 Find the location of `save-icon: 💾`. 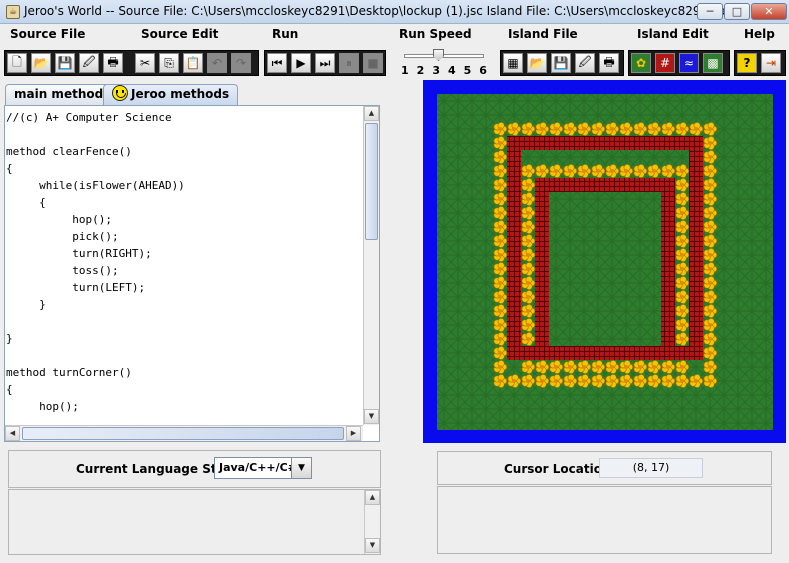

save-icon: 💾 is located at coordinates (65, 63).